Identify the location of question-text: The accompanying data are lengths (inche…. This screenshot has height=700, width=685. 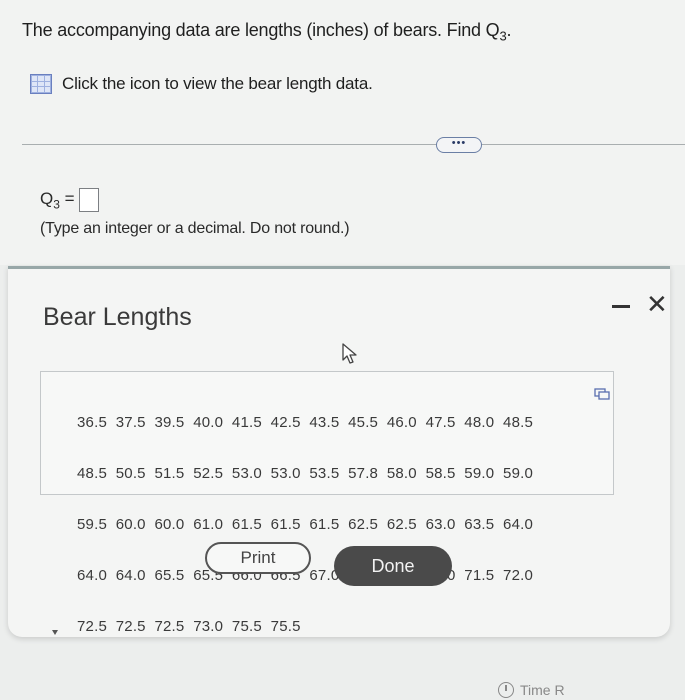
(267, 32).